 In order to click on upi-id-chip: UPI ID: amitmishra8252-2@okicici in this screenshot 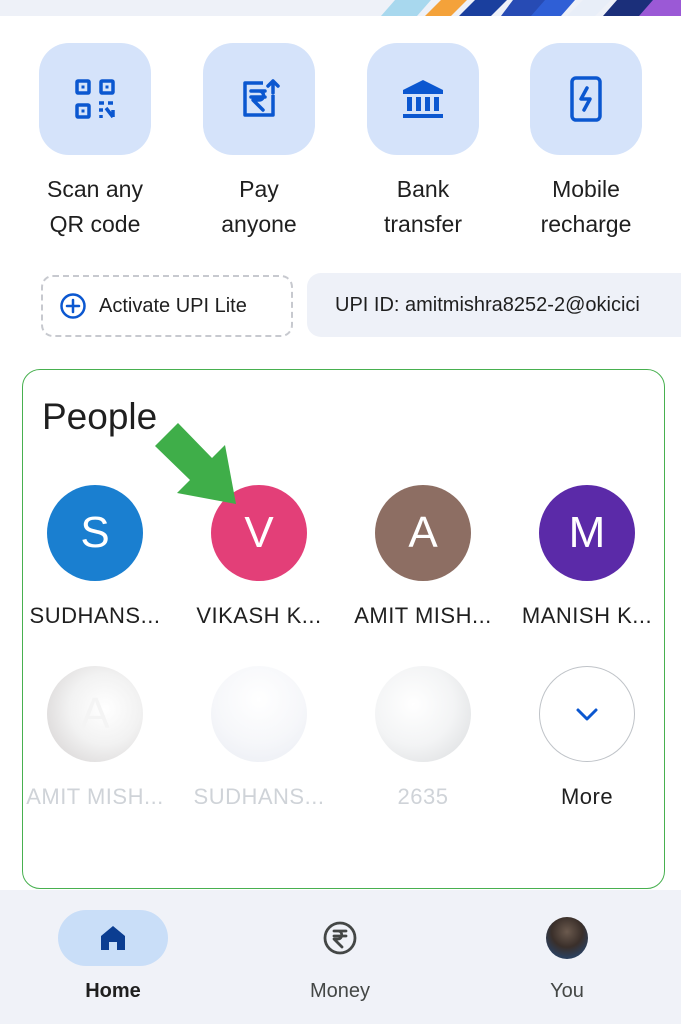, I will do `click(494, 305)`.